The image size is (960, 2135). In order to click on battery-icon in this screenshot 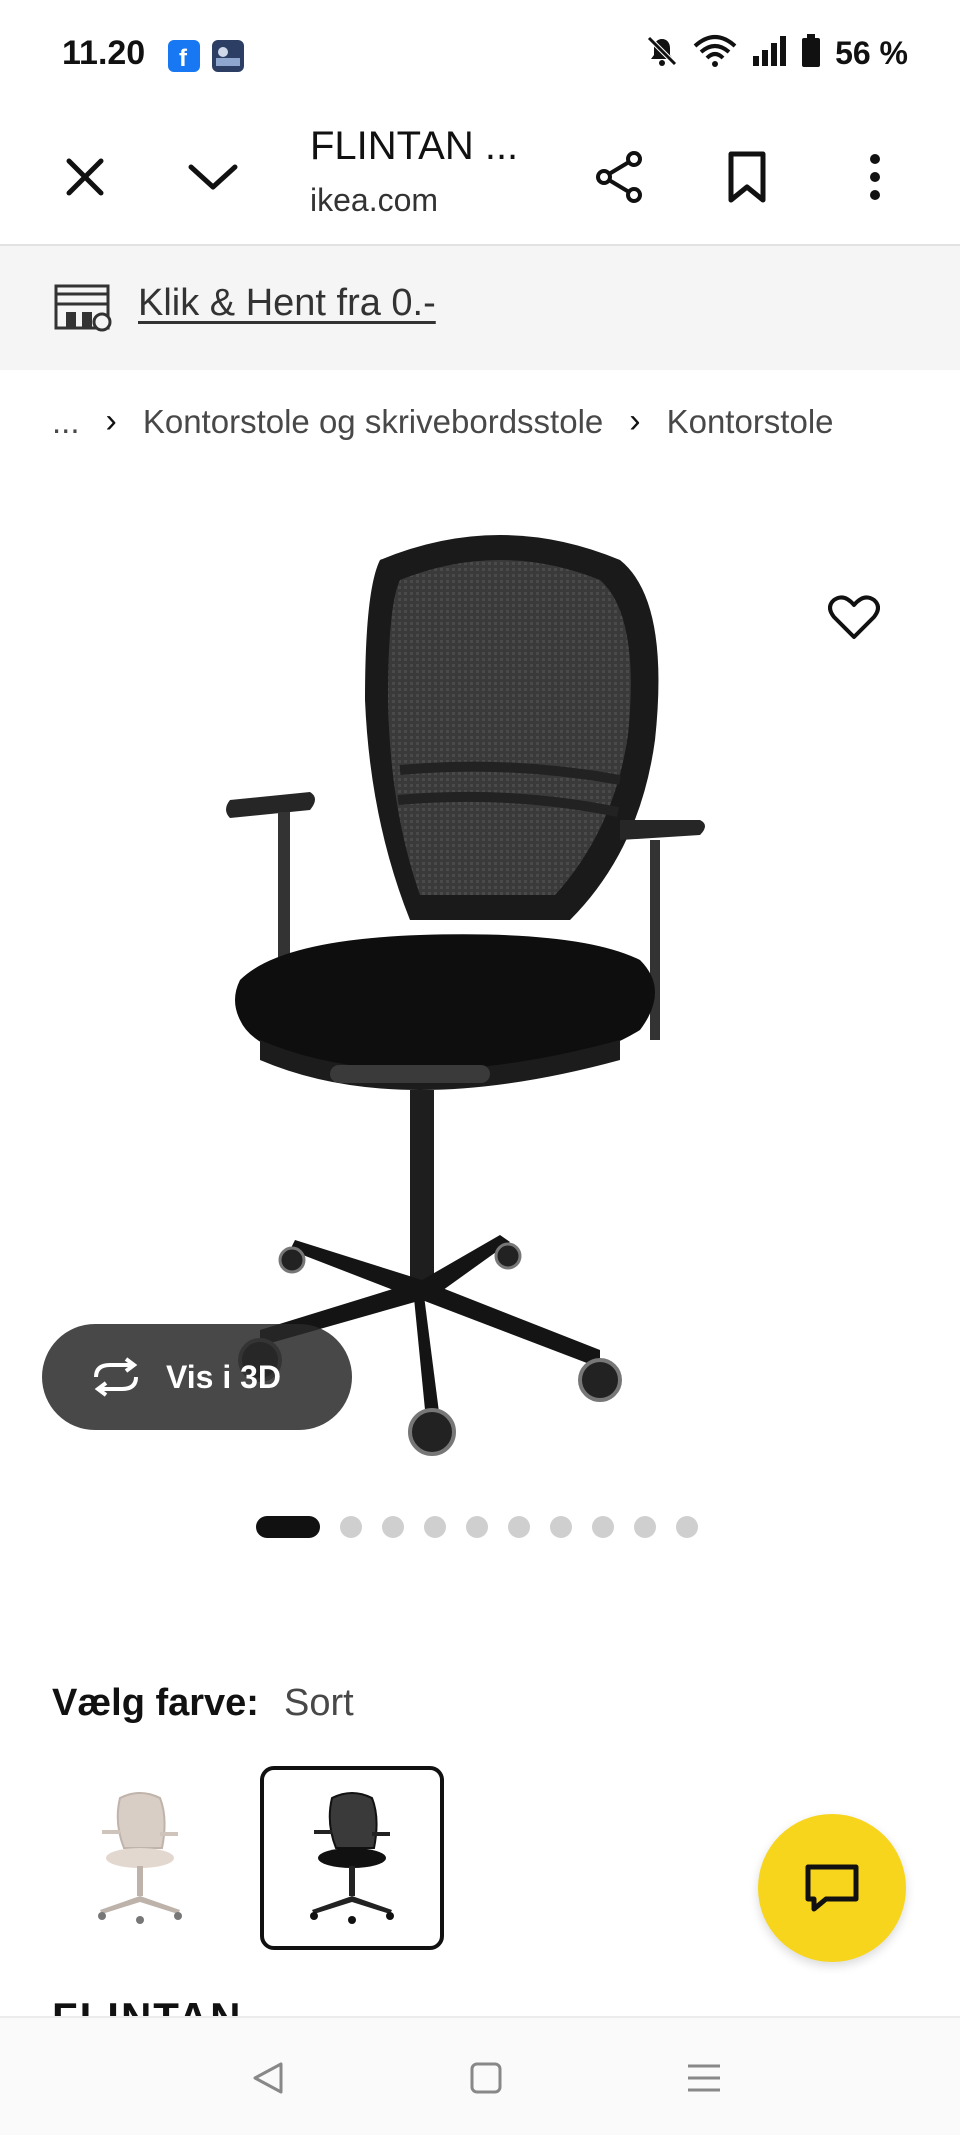, I will do `click(811, 53)`.